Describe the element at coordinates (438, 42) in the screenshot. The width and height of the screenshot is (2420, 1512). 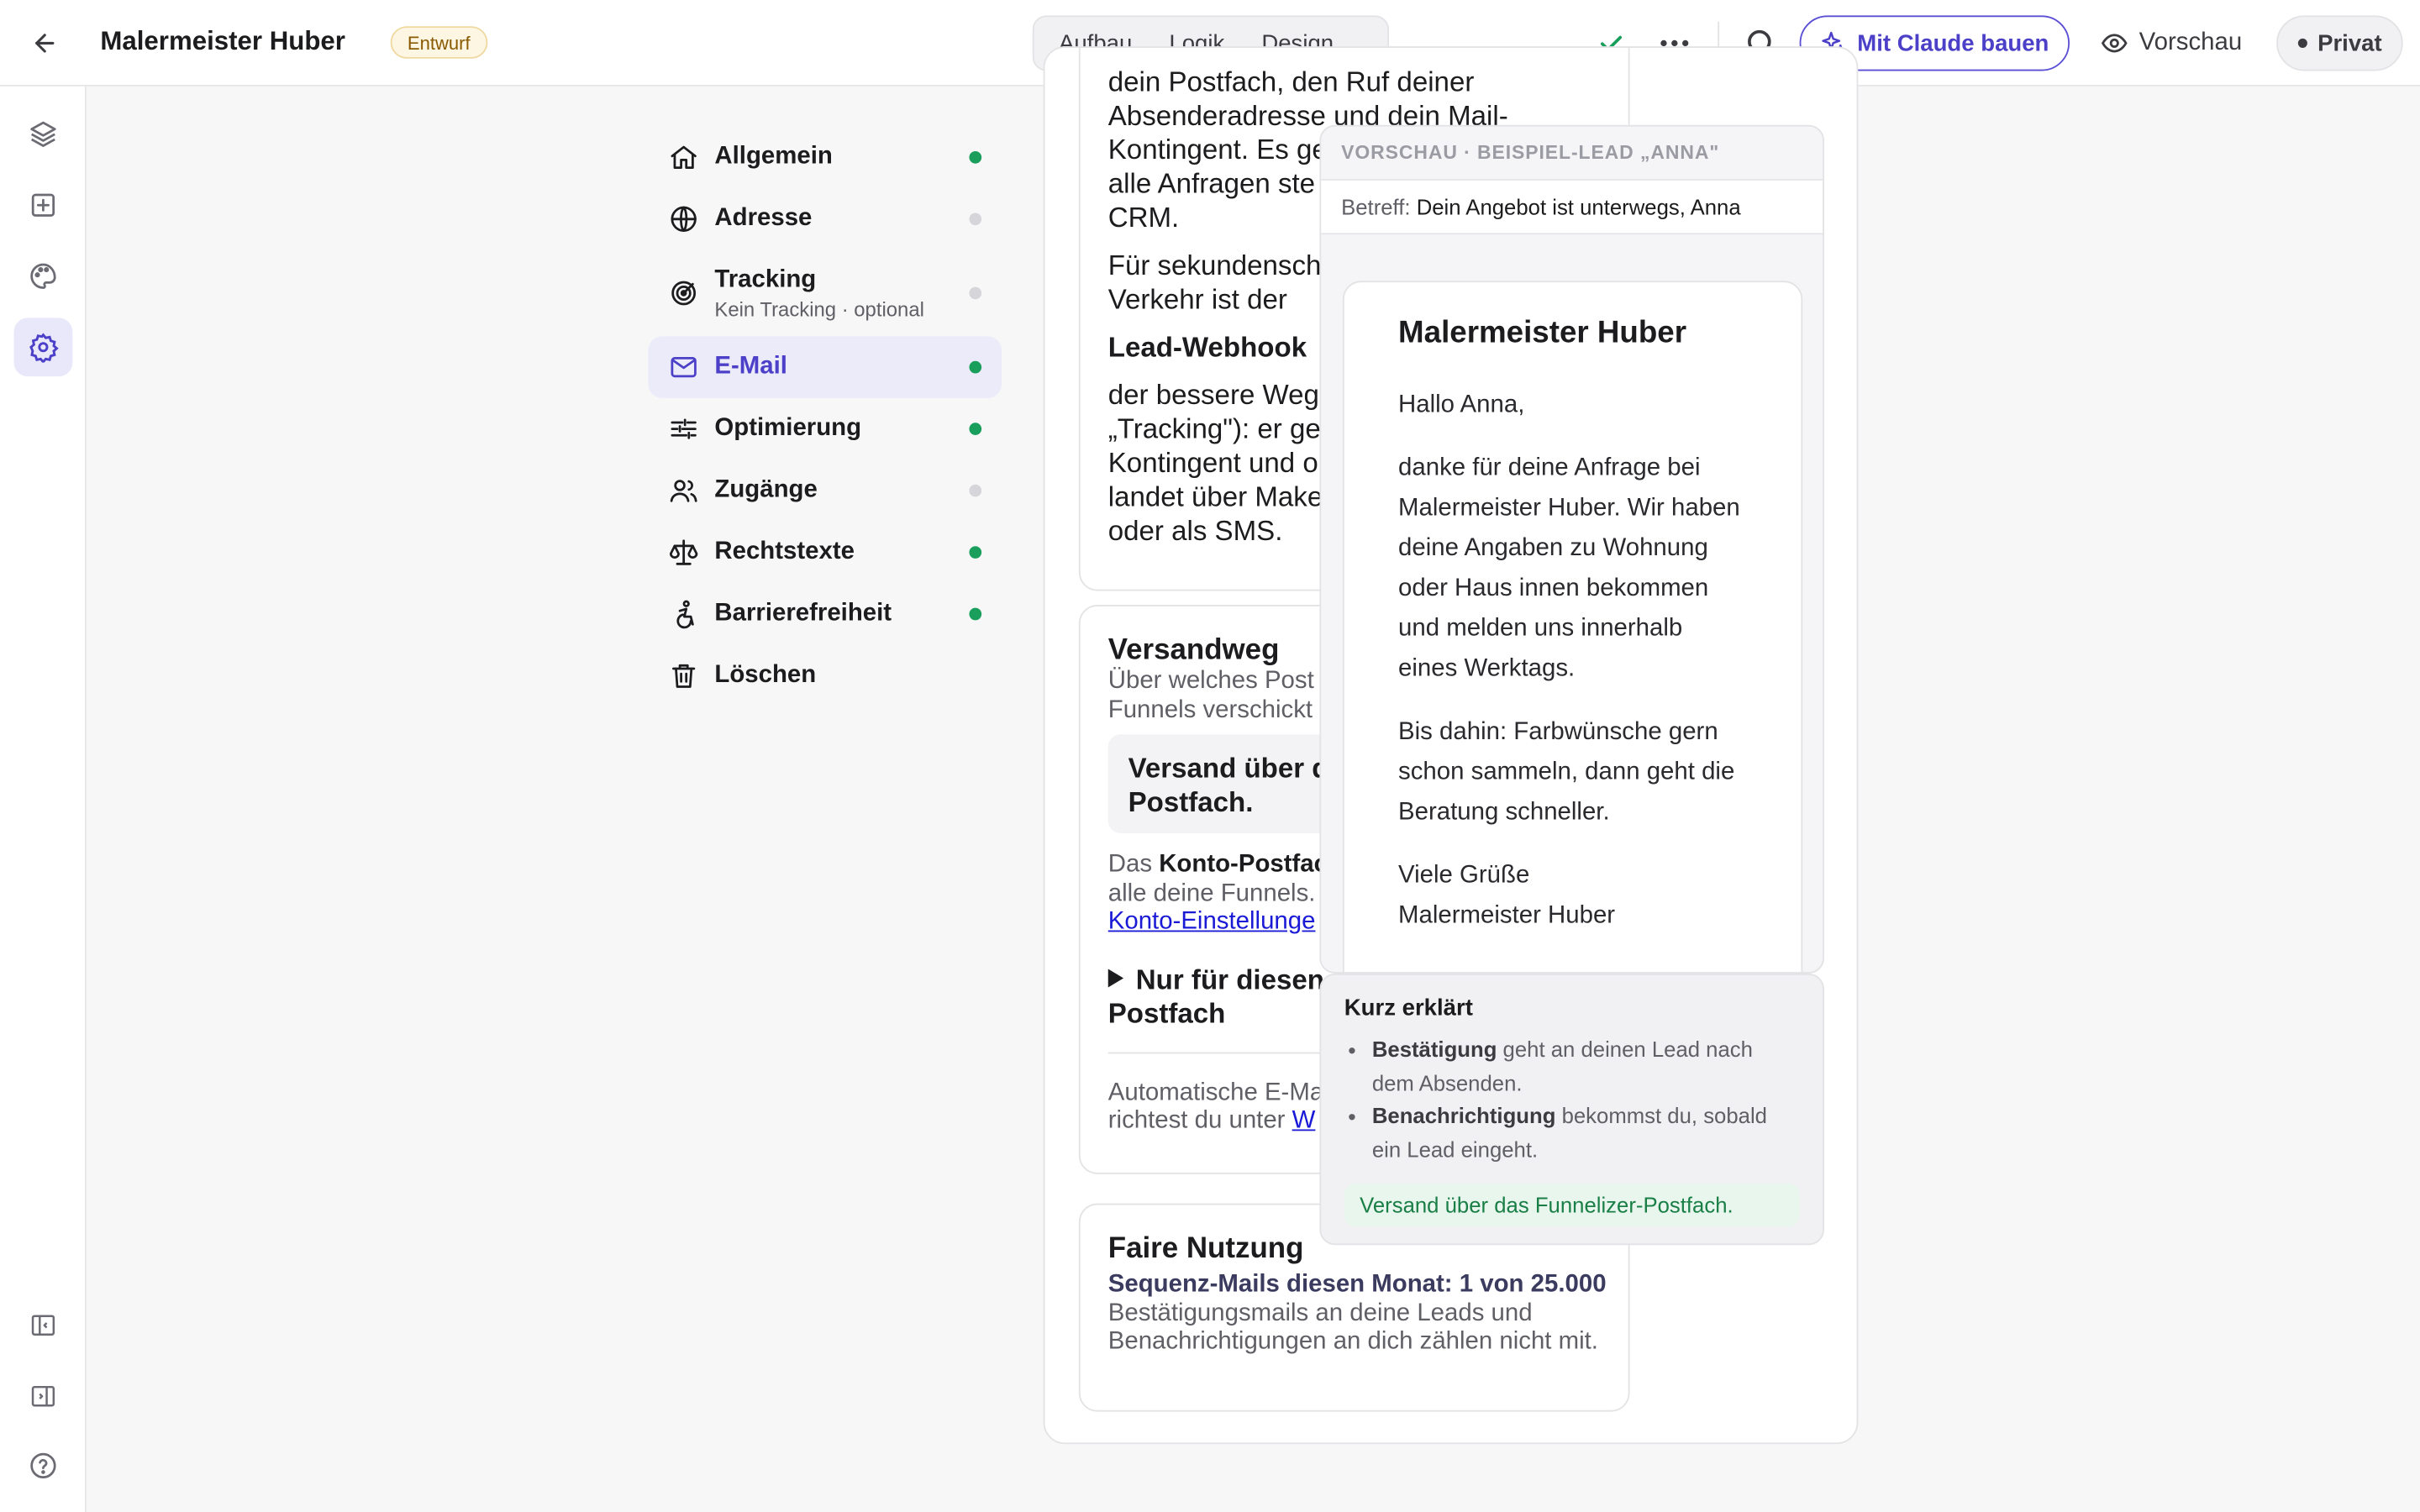
I see `status-badge: Entwurf` at that location.